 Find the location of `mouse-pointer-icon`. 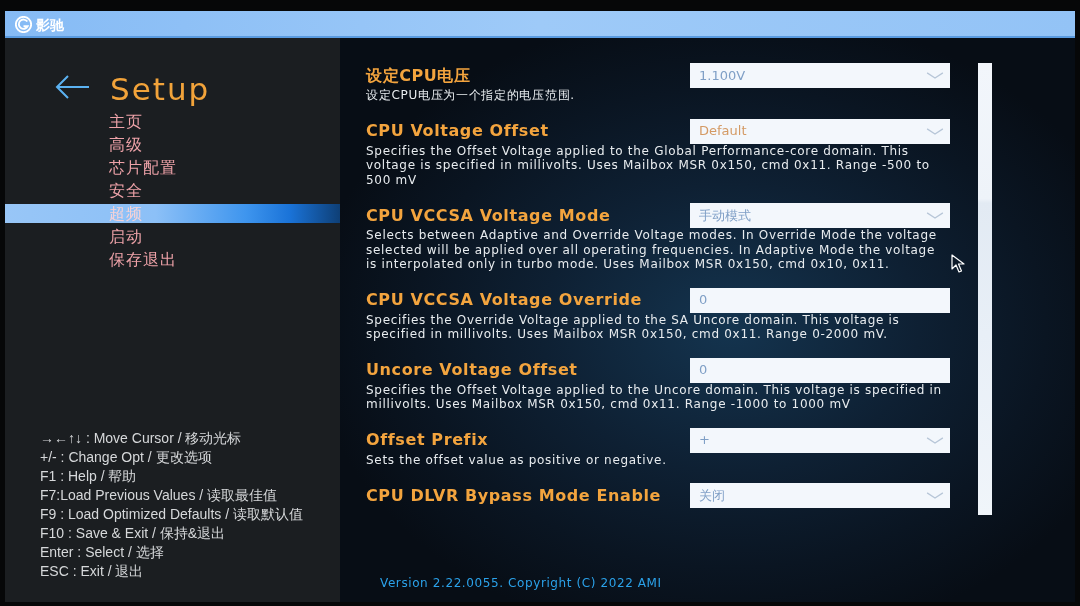

mouse-pointer-icon is located at coordinates (958, 263).